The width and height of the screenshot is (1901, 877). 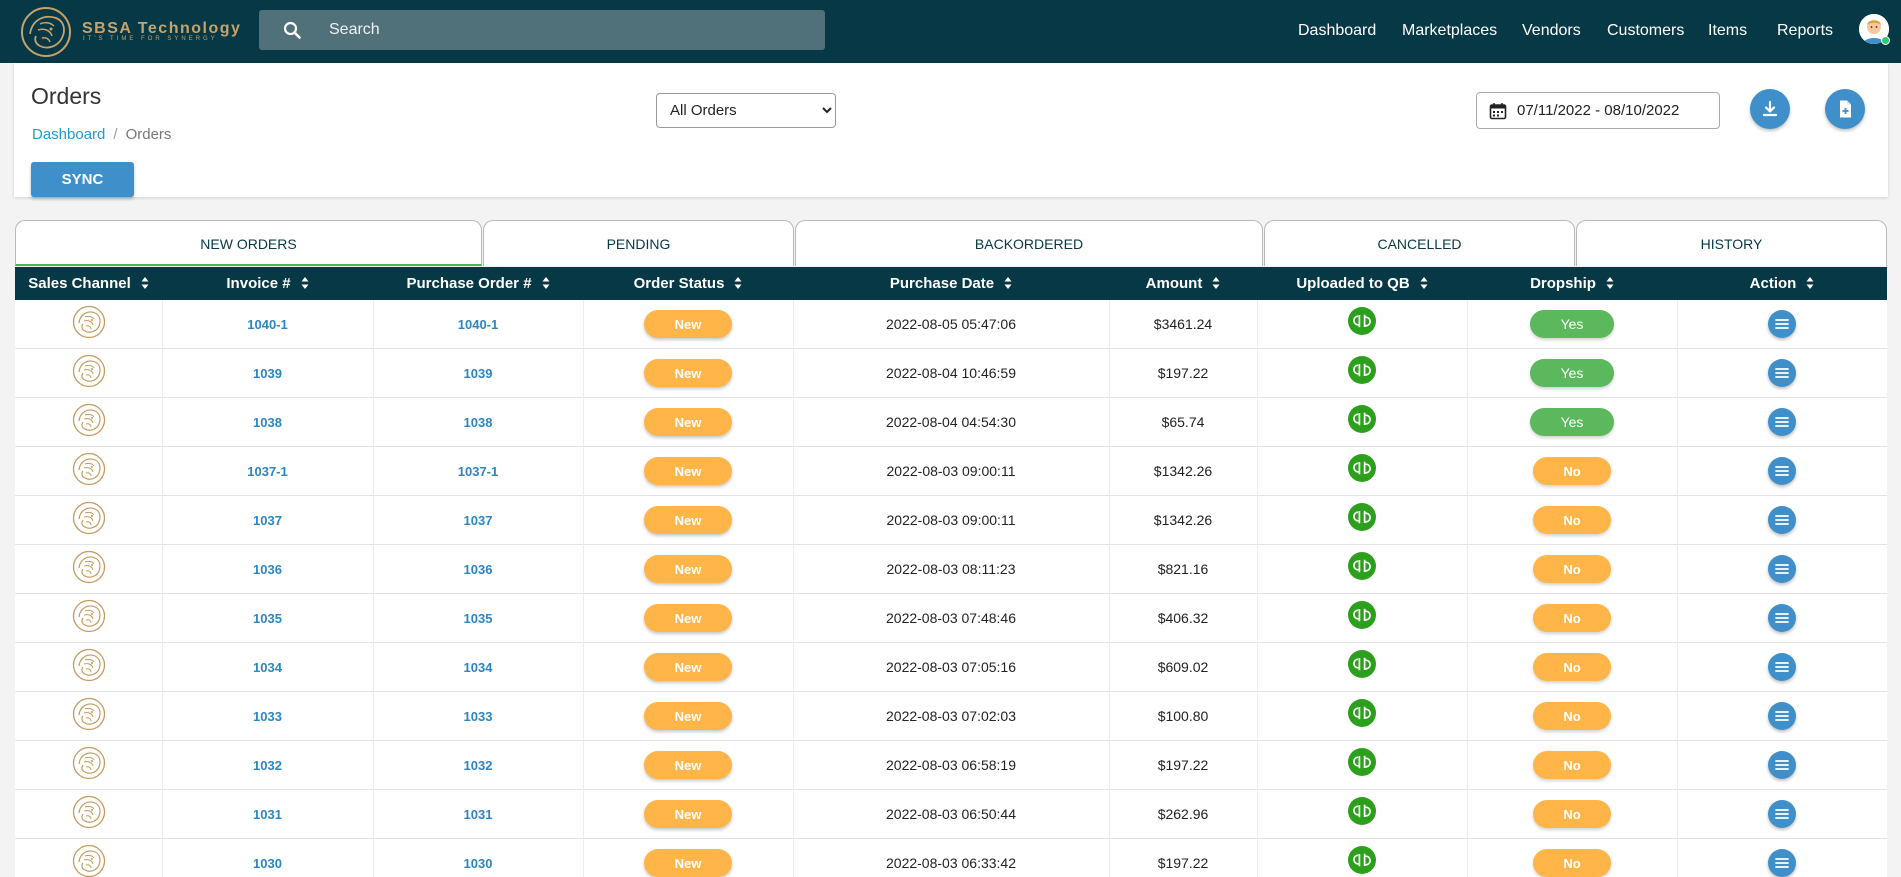 What do you see at coordinates (1645, 31) in the screenshot?
I see `nav-customers: Customers` at bounding box center [1645, 31].